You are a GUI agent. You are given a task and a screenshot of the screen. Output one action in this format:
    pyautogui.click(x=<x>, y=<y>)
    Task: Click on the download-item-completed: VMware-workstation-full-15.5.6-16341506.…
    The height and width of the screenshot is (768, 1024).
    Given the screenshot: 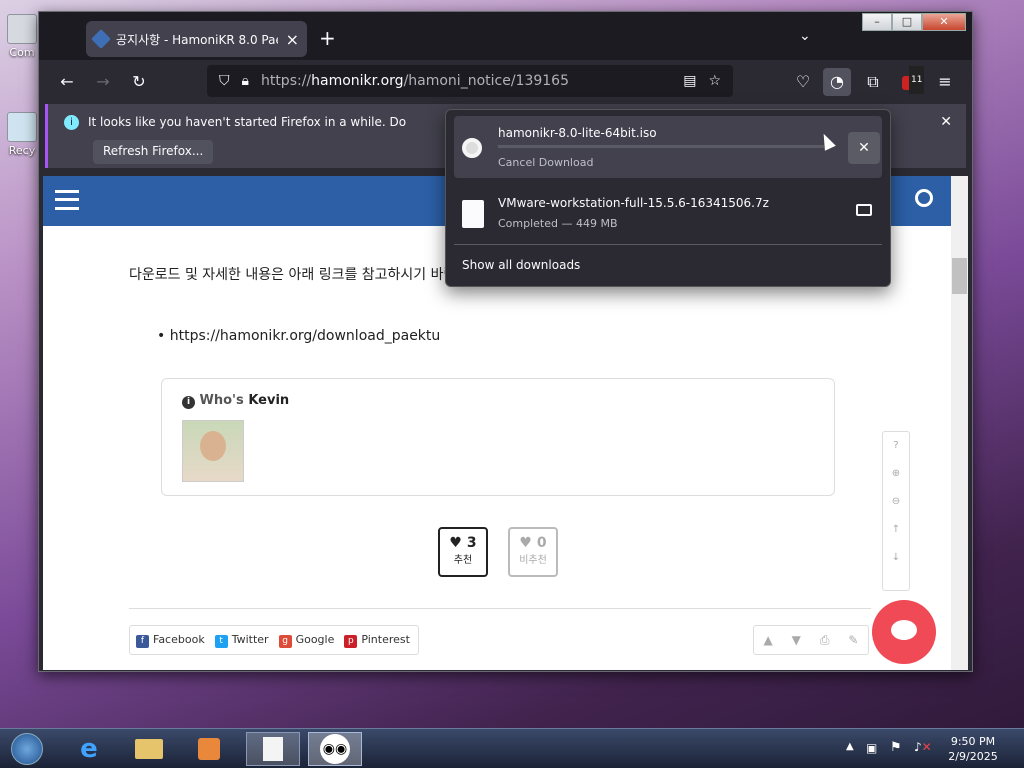 What is the action you would take?
    pyautogui.click(x=668, y=215)
    